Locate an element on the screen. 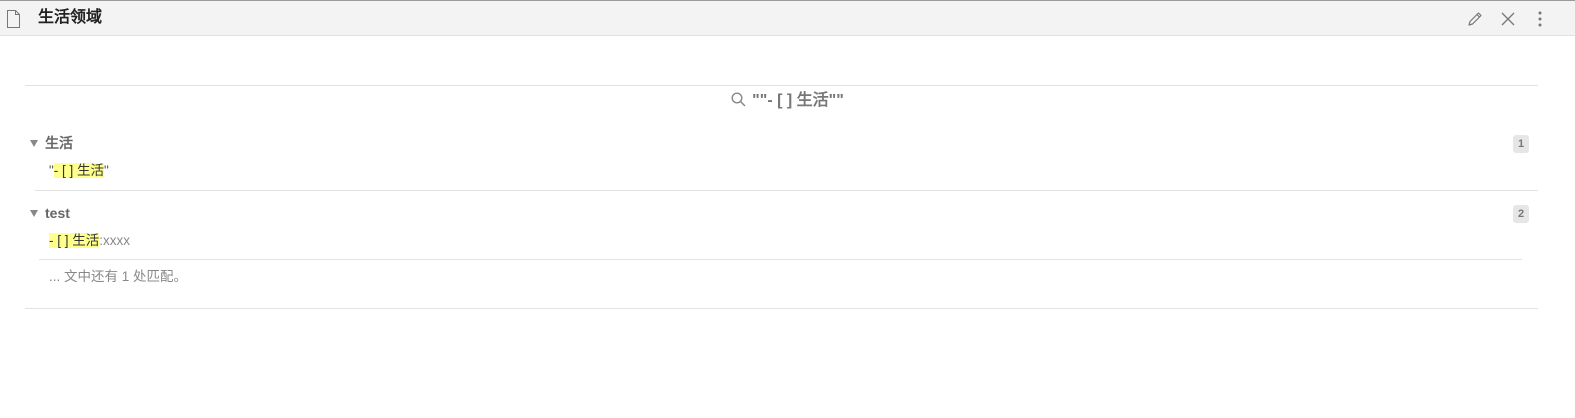 This screenshot has width=1575, height=418. more-options-button is located at coordinates (1540, 19).